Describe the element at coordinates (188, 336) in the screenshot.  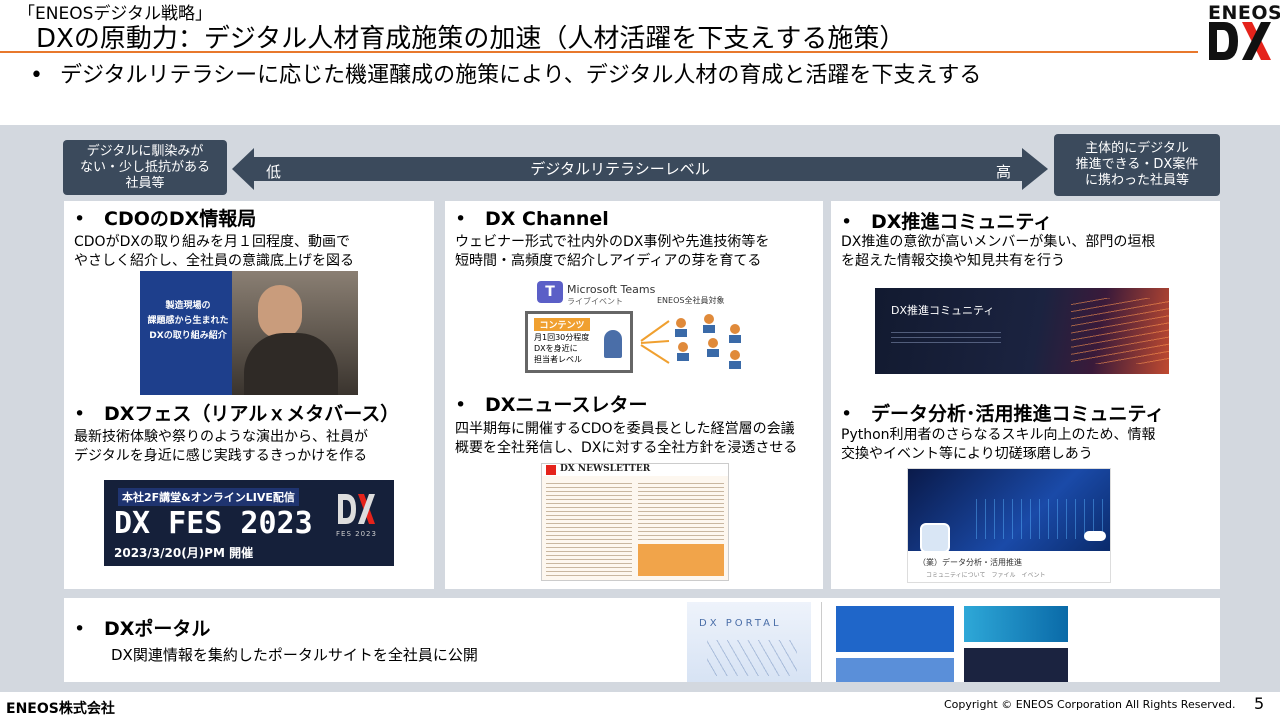
I see `thumb-line: DXの取り組み紹介` at that location.